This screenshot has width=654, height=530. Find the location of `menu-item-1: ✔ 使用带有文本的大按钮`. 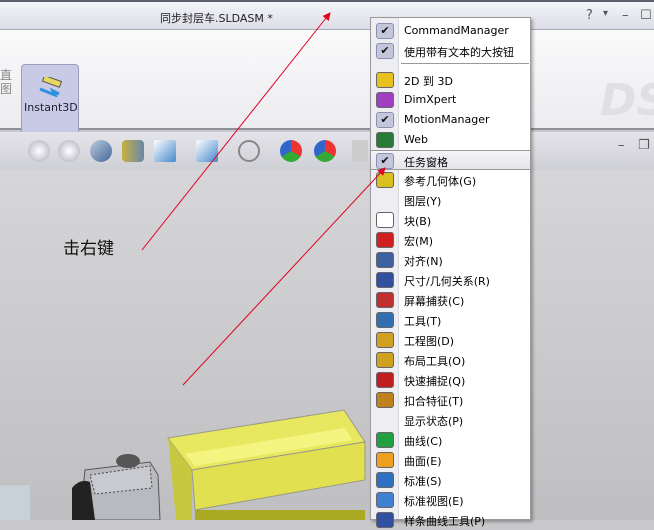

menu-item-1: ✔ 使用带有文本的大按钮 is located at coordinates (450, 51).